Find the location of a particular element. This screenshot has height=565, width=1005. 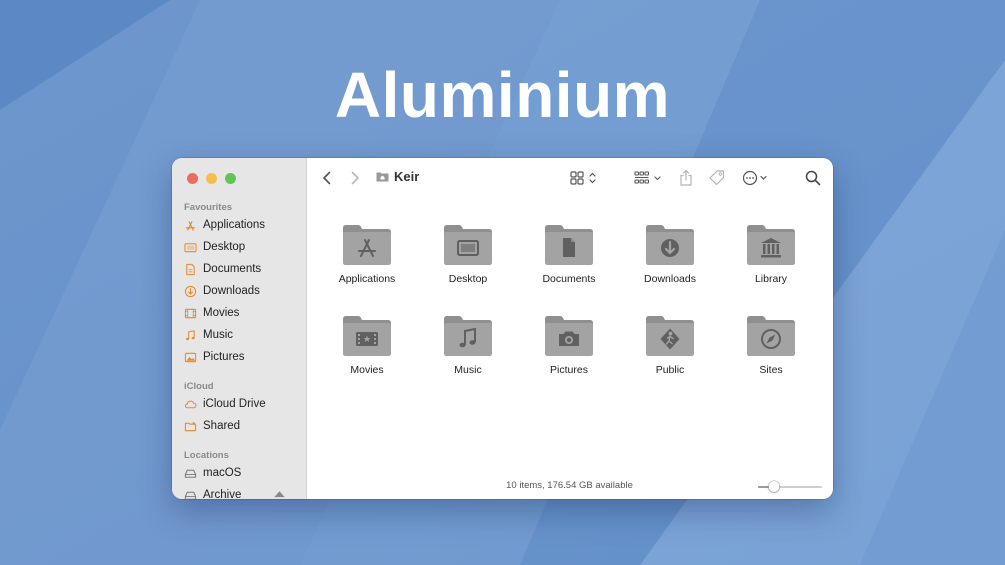

minimize-button is located at coordinates (211, 178).